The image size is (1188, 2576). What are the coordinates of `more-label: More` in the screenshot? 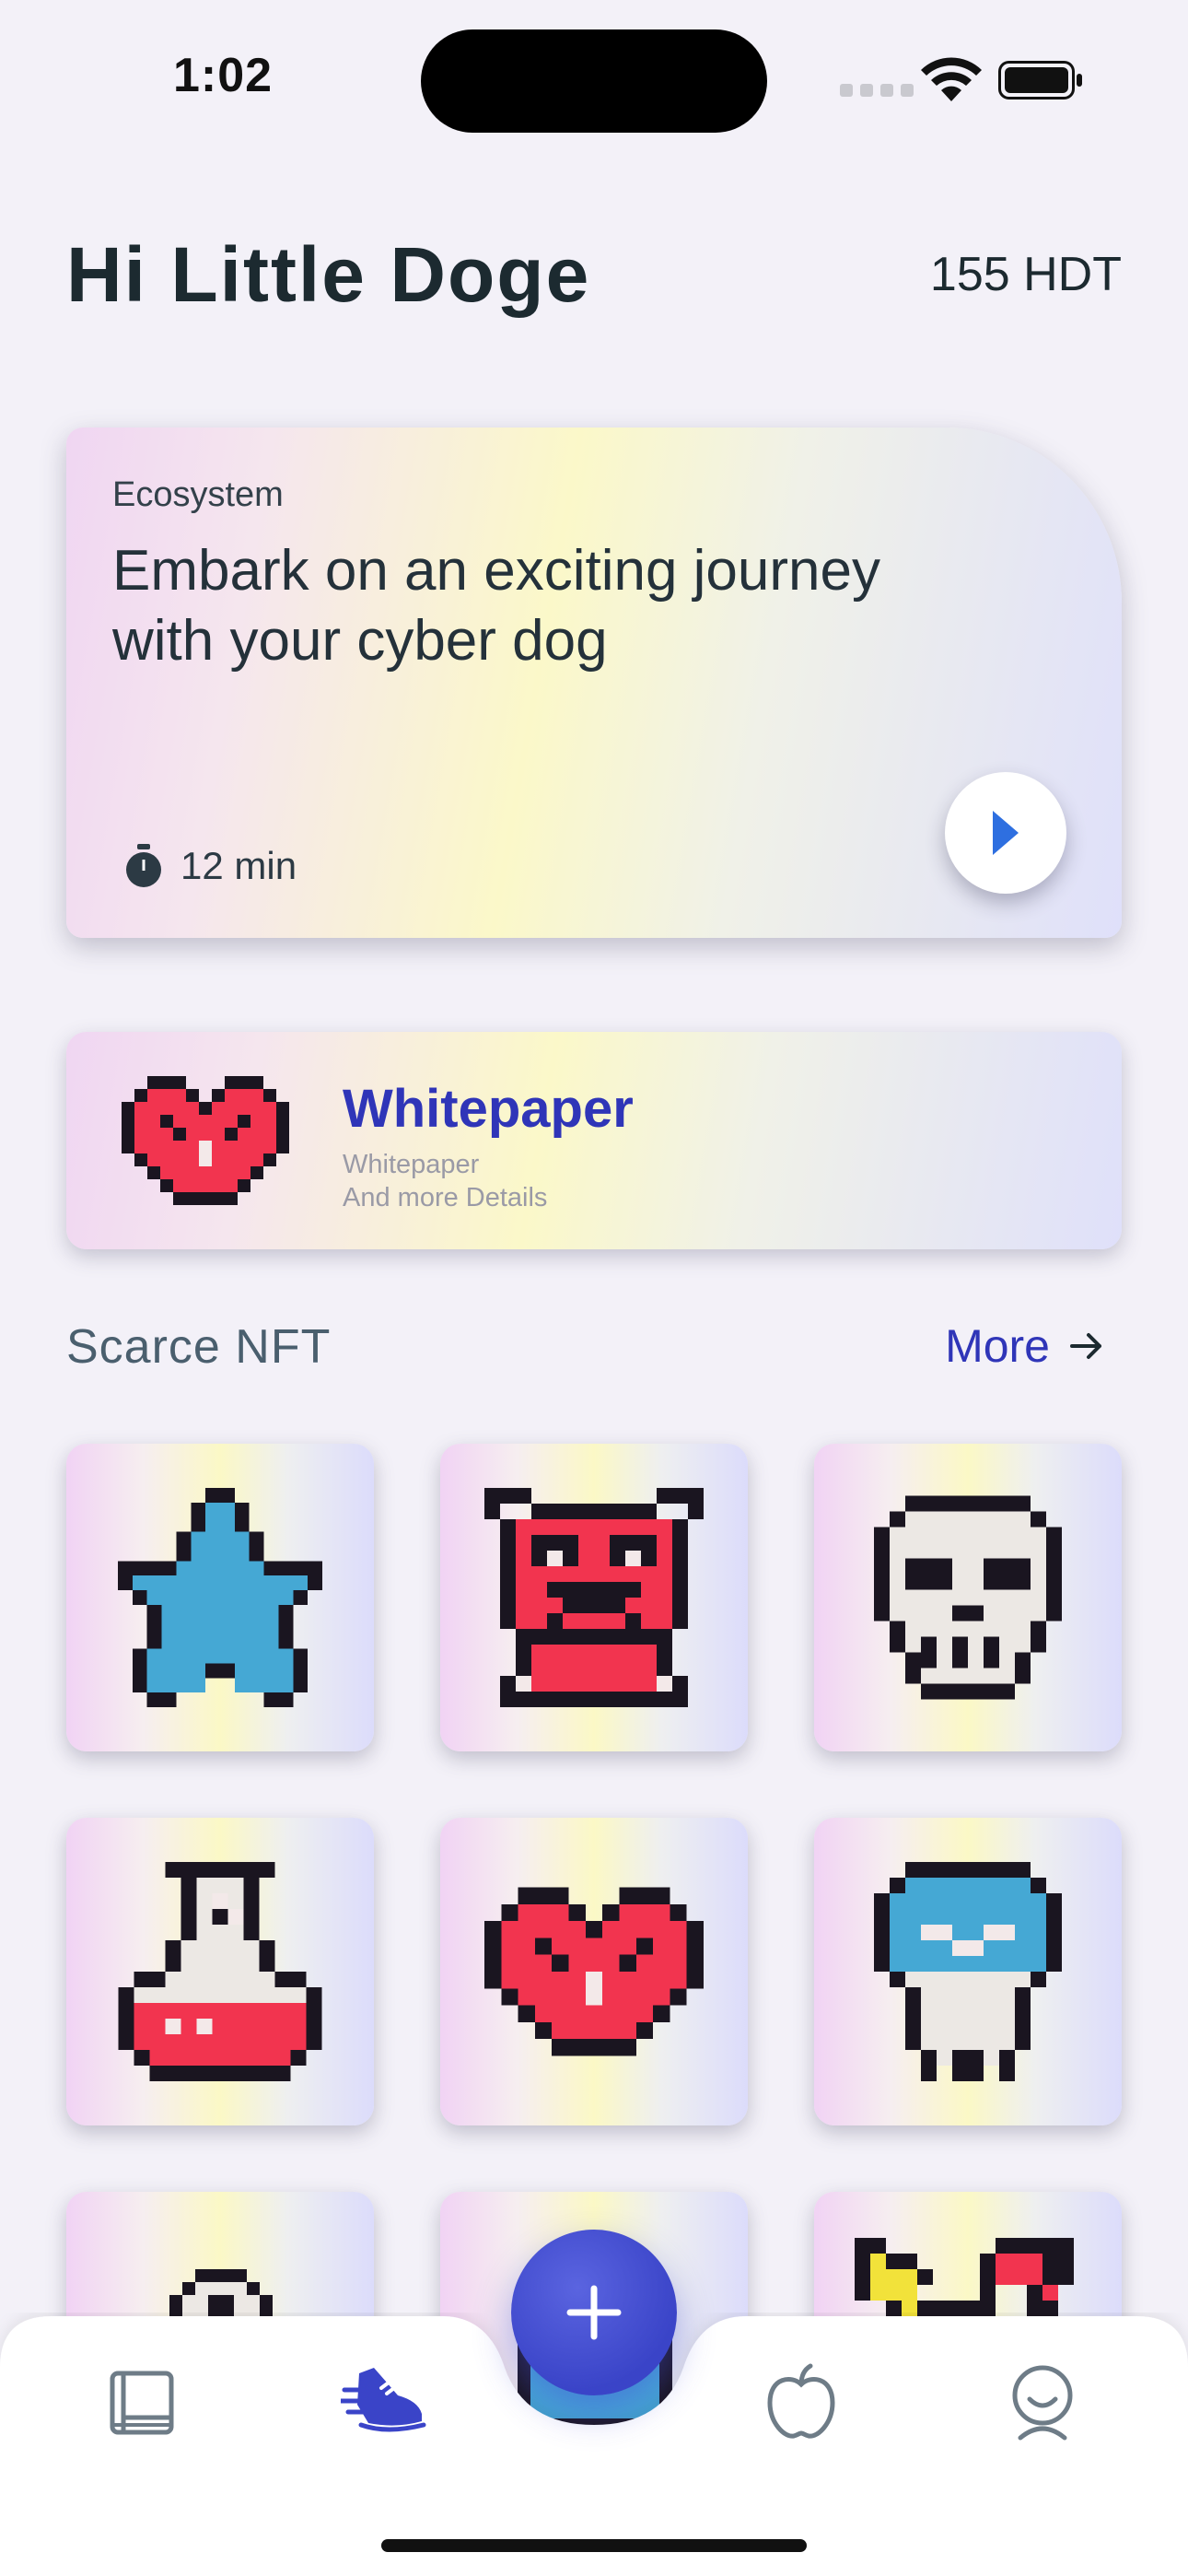 It's located at (998, 1346).